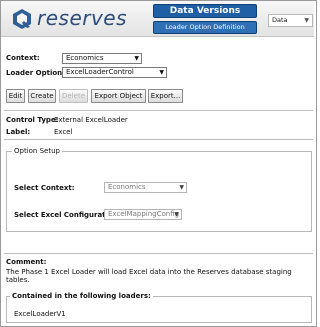 Image resolution: width=320 pixels, height=327 pixels. What do you see at coordinates (38, 73) in the screenshot?
I see `loader-options-label: Loader Options:` at bounding box center [38, 73].